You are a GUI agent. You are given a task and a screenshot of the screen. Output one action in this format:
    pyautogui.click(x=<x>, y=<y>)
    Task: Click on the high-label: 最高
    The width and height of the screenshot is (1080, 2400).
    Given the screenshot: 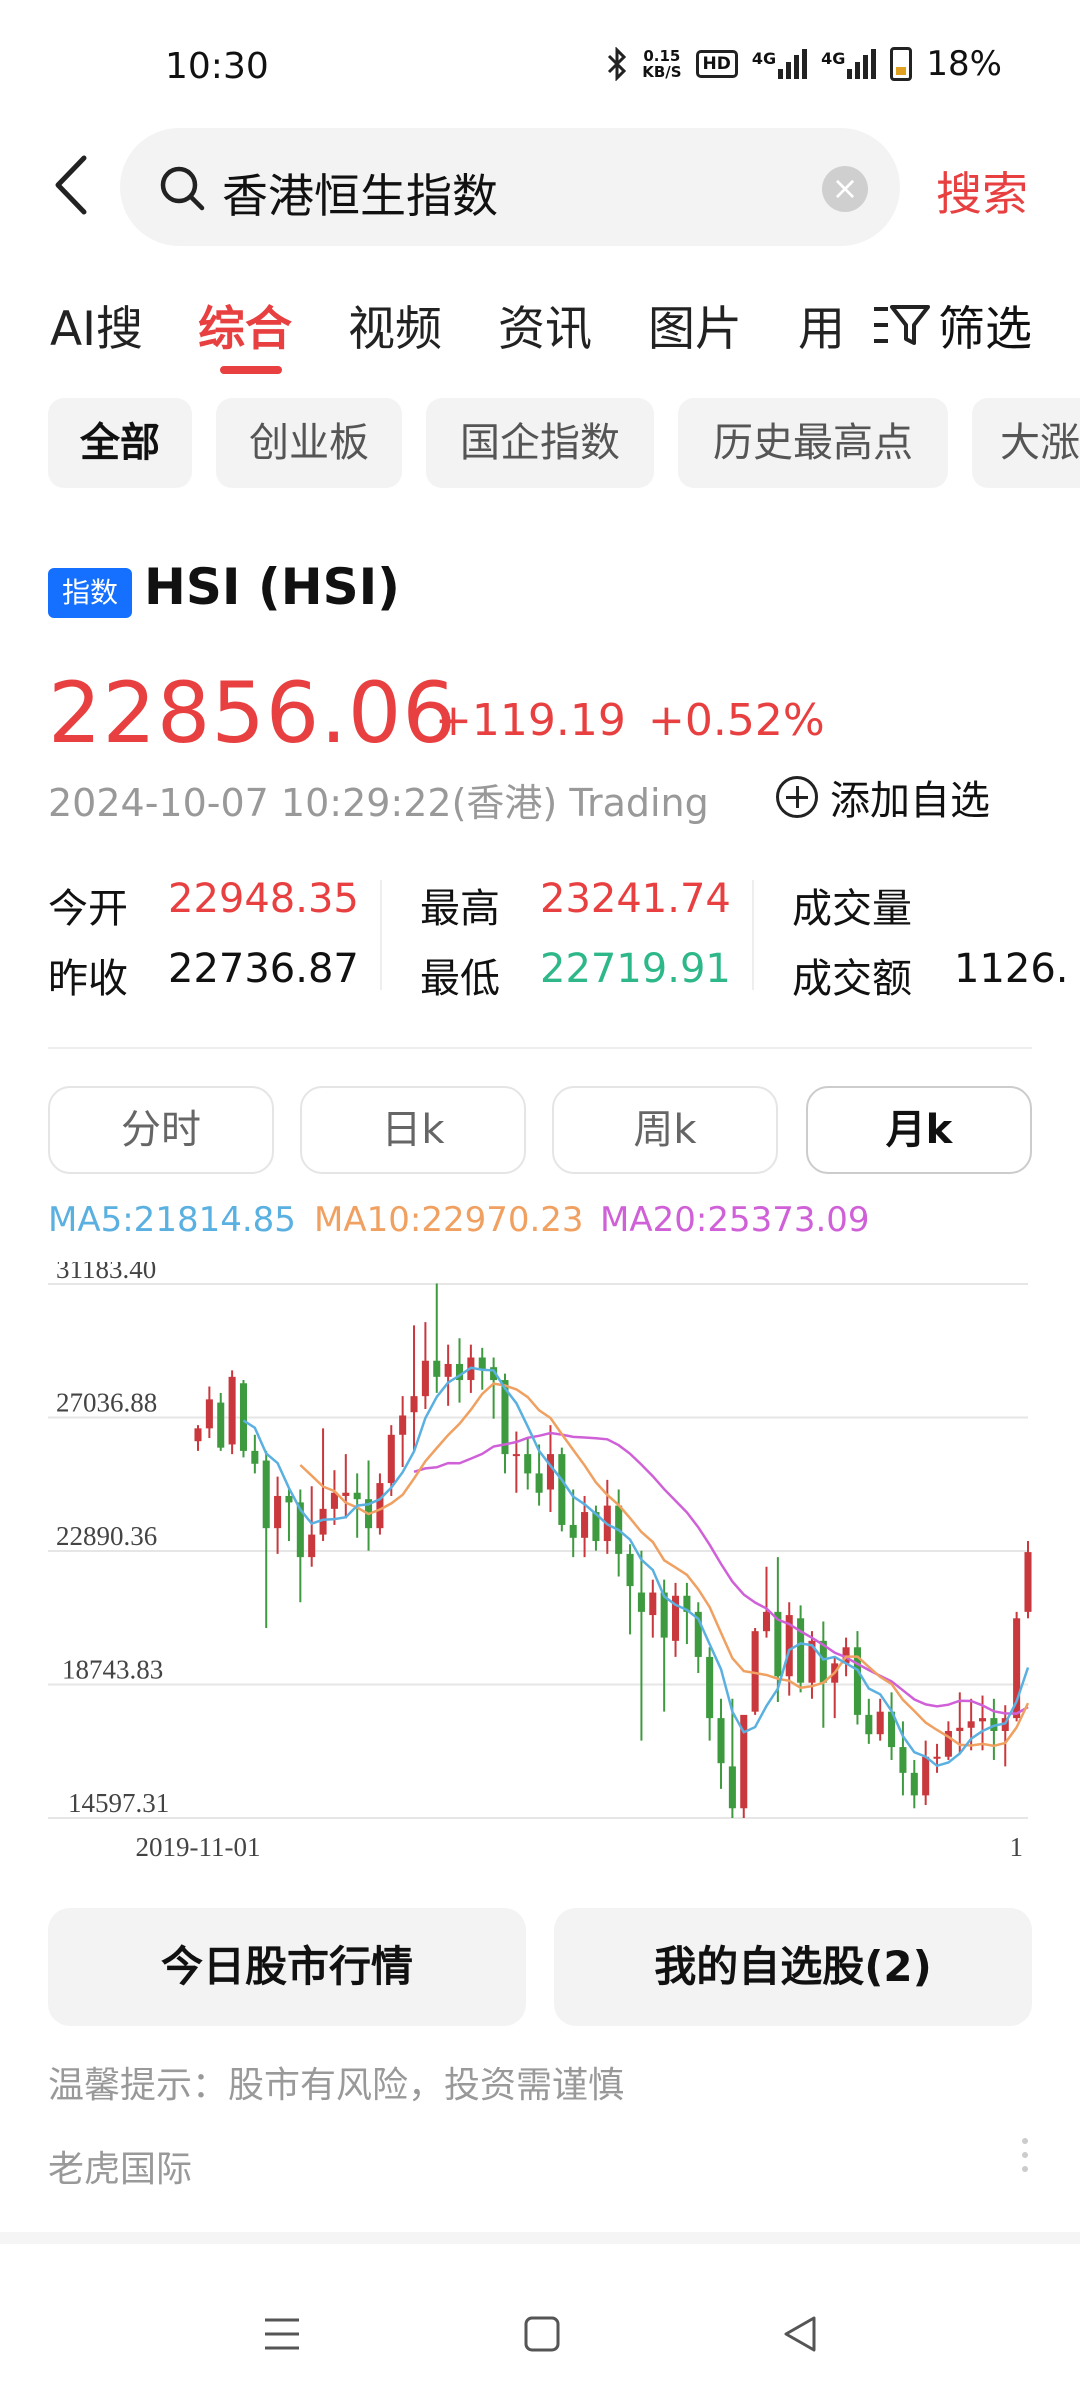 What is the action you would take?
    pyautogui.click(x=460, y=909)
    